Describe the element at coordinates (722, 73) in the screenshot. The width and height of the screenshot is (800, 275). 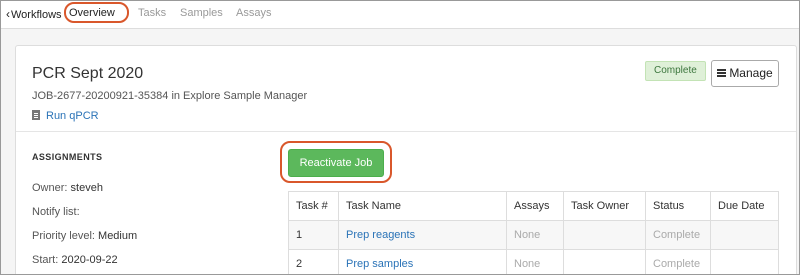
I see `menu-icon` at that location.